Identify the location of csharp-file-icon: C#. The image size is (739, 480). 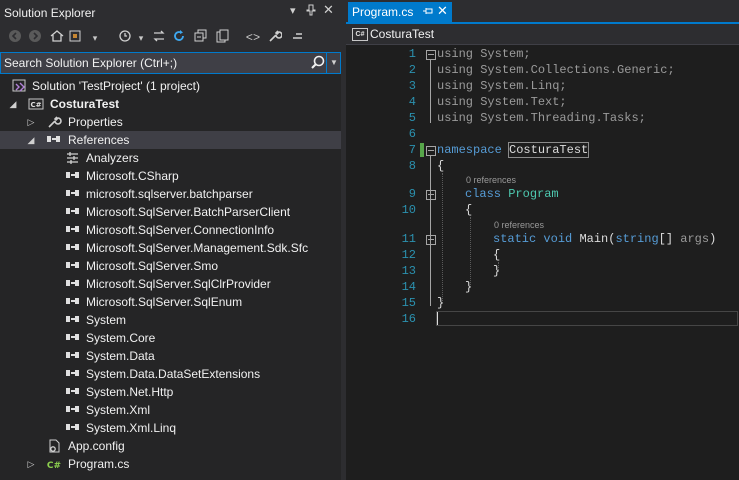
(55, 464).